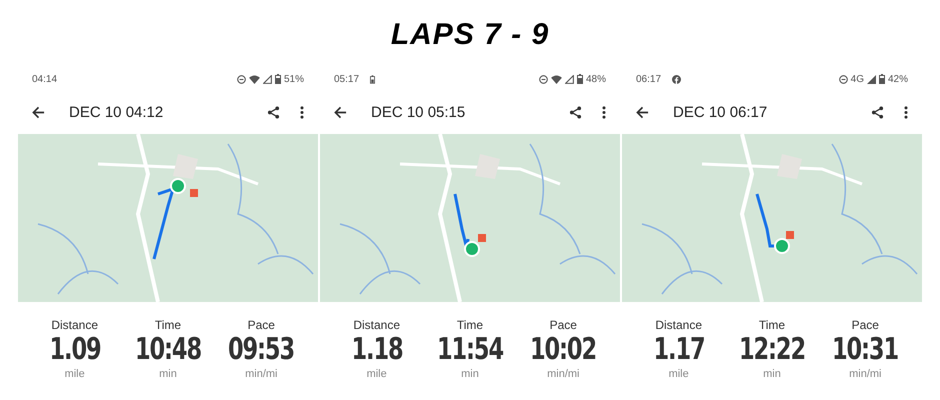  Describe the element at coordinates (418, 112) in the screenshot. I see `activity-title: DEC 10 05:15` at that location.